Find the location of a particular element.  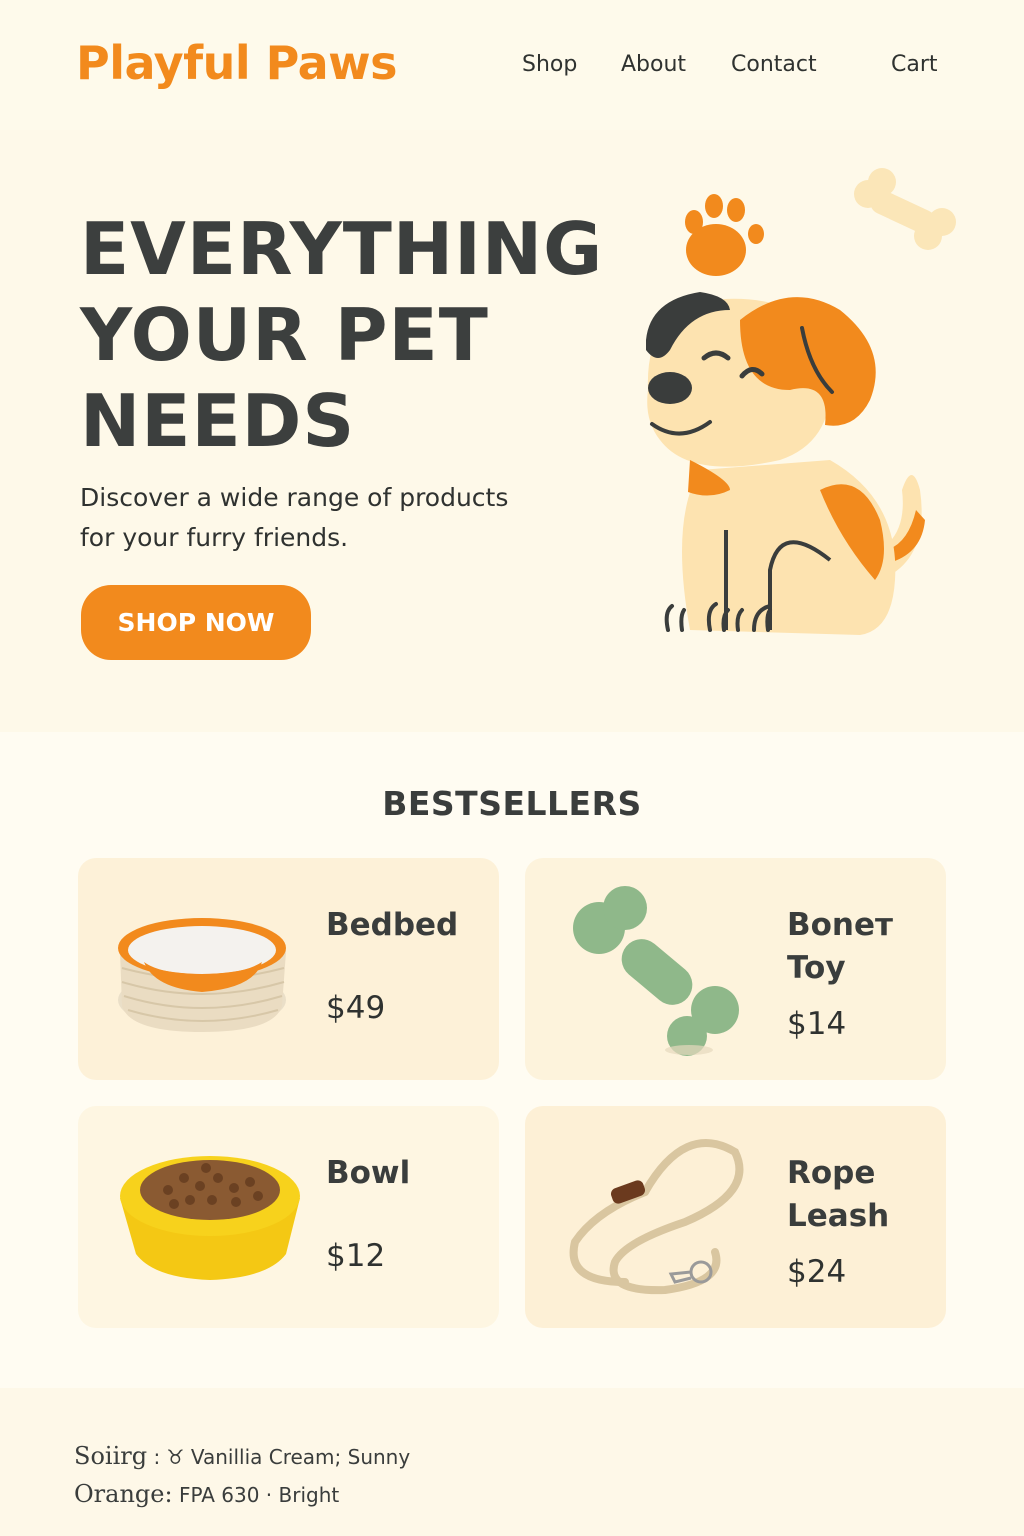

footer-line: Orange: FPA 630 · Bright is located at coordinates (206, 1494).